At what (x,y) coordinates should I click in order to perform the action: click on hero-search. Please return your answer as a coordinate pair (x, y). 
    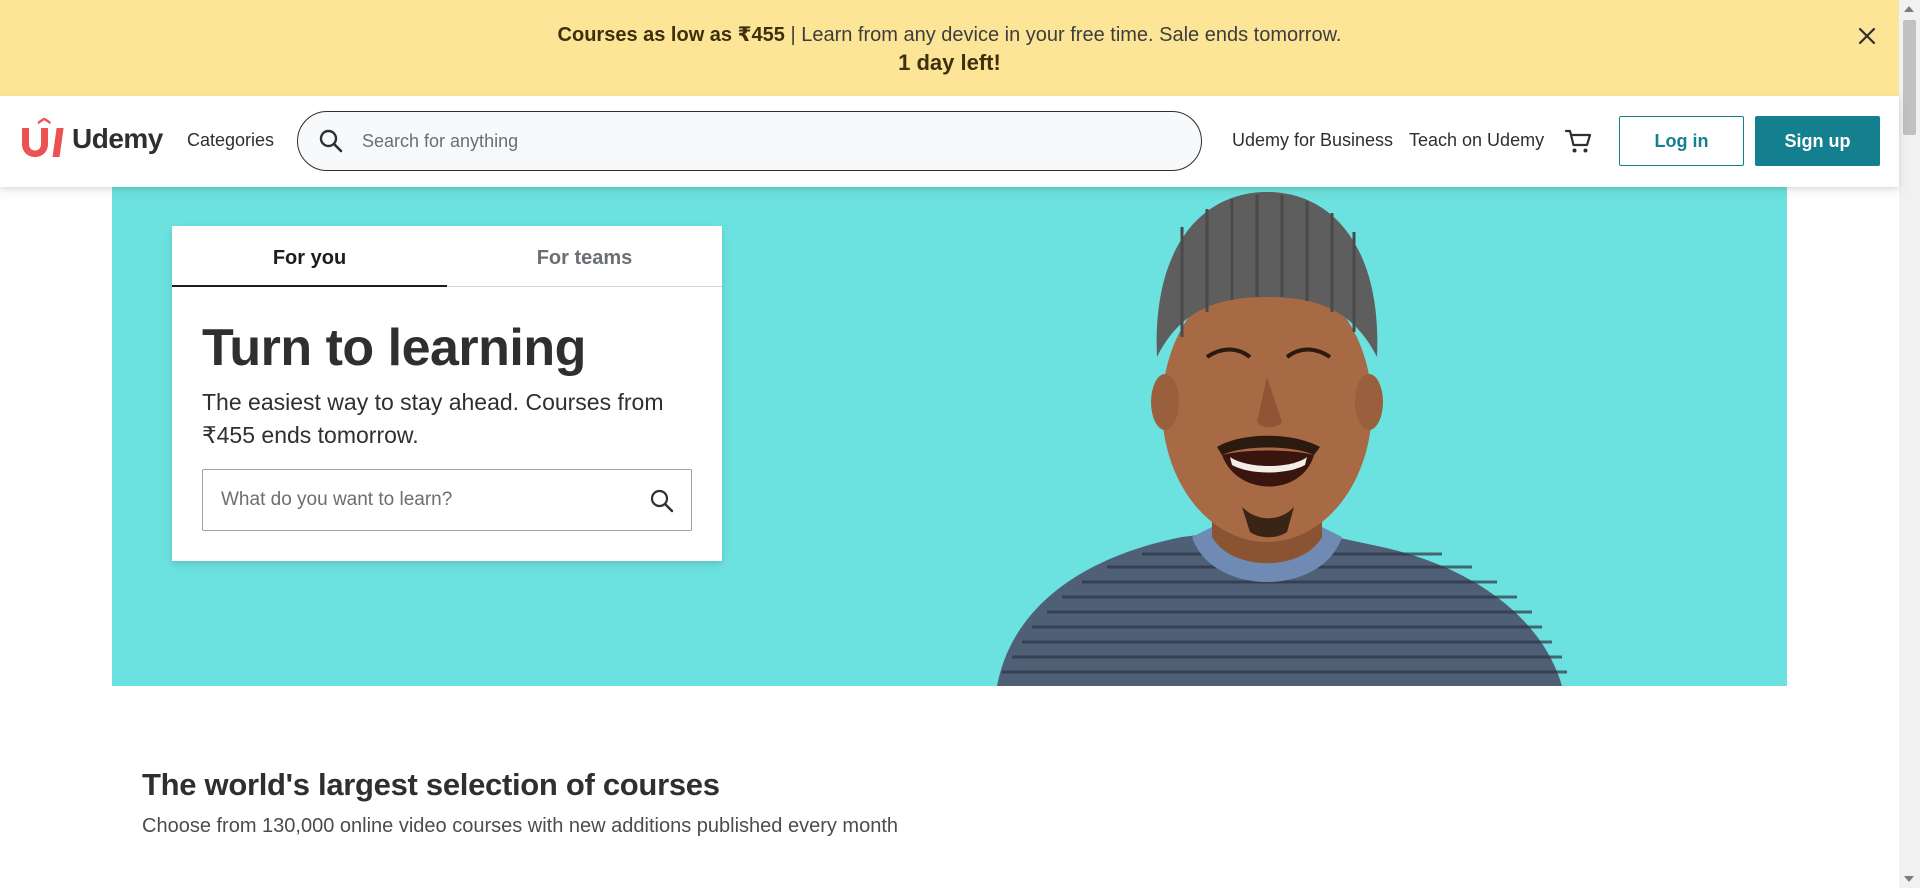
    Looking at the image, I should click on (447, 500).